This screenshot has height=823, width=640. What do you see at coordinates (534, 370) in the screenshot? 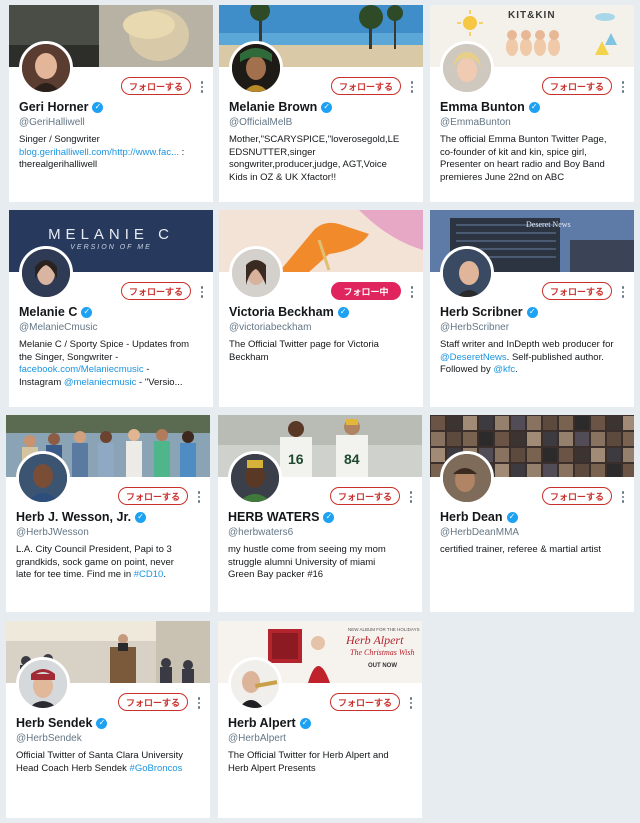
I see `bio-line: Followed by @kfc.` at bounding box center [534, 370].